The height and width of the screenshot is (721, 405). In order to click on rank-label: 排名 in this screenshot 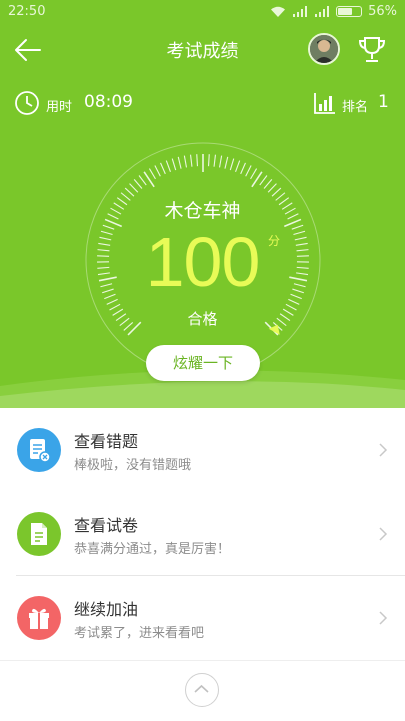, I will do `click(355, 105)`.